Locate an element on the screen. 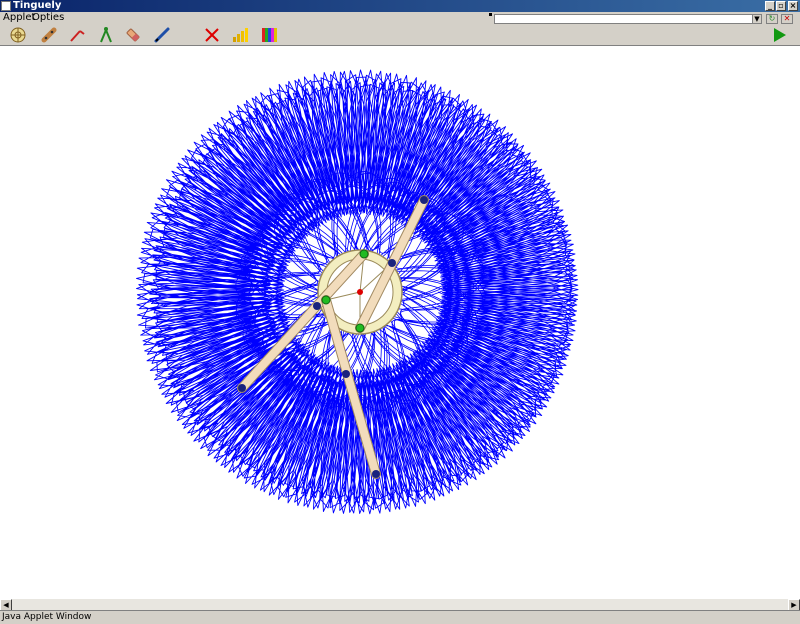  wheel-icon is located at coordinates (18, 35).